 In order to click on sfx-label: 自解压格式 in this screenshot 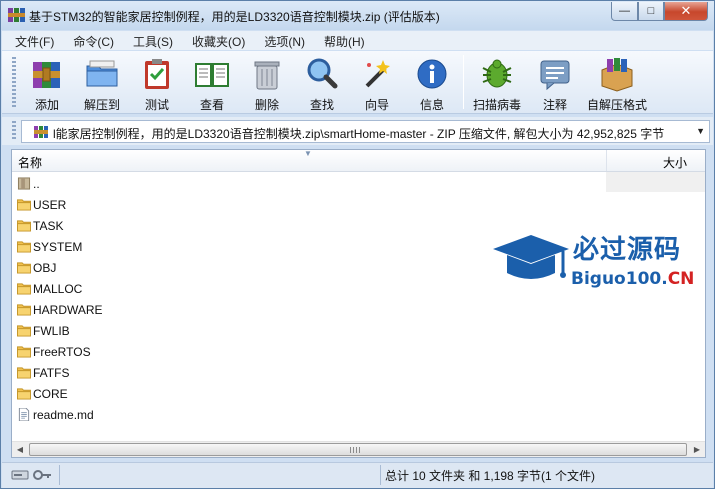, I will do `click(616, 105)`.